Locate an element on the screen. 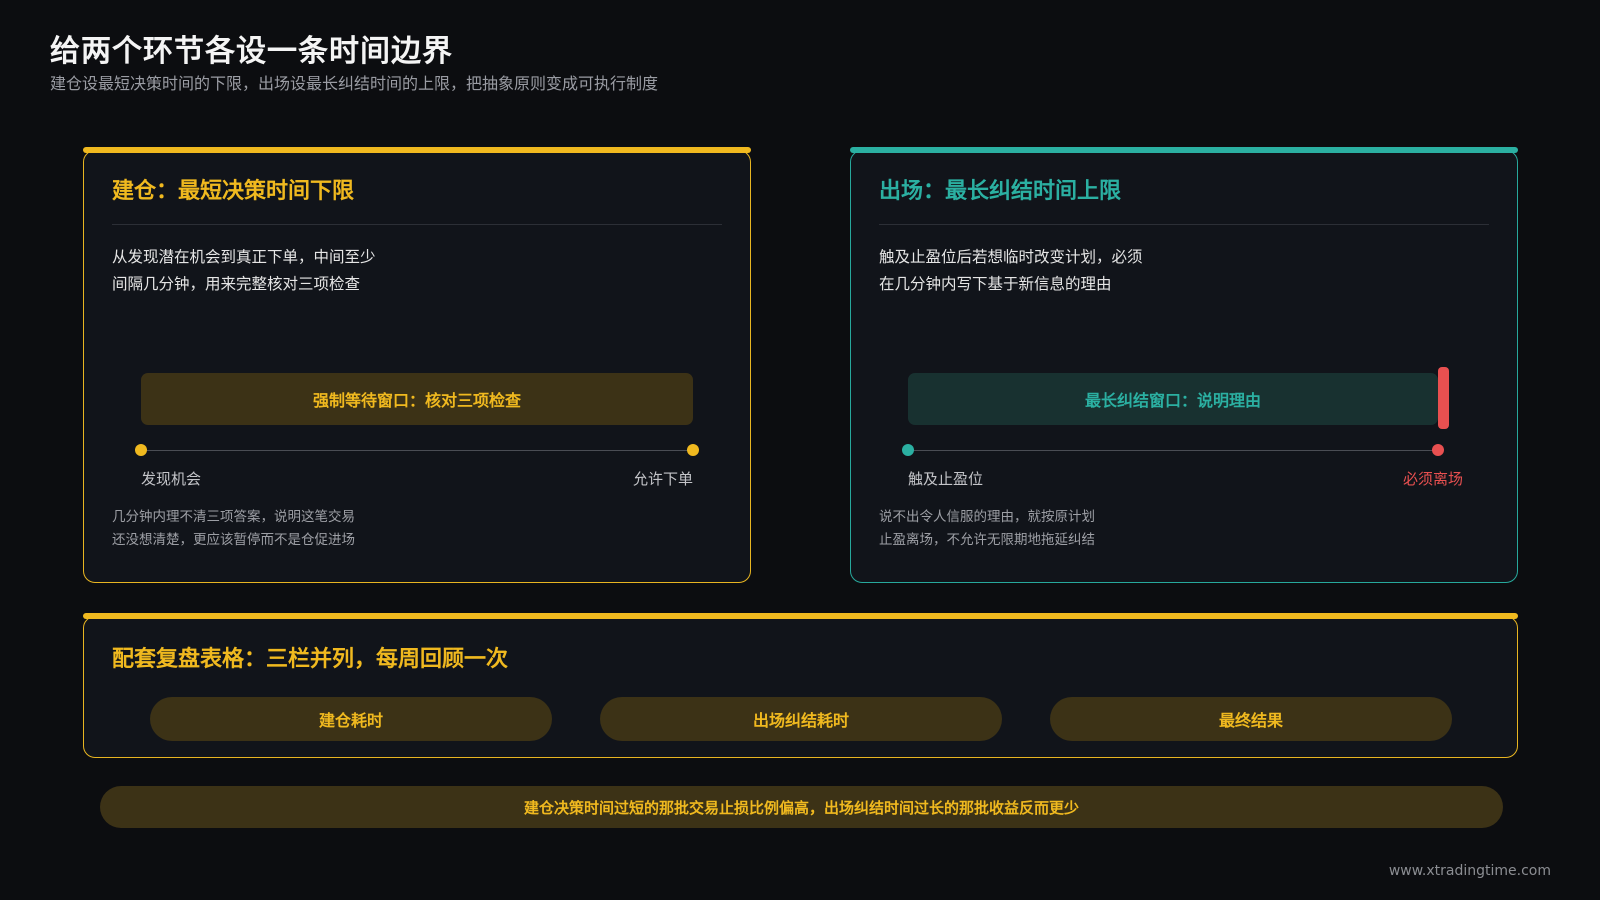 Image resolution: width=1600 pixels, height=900 pixels. review-column-final-result: 最终结果 is located at coordinates (1251, 719).